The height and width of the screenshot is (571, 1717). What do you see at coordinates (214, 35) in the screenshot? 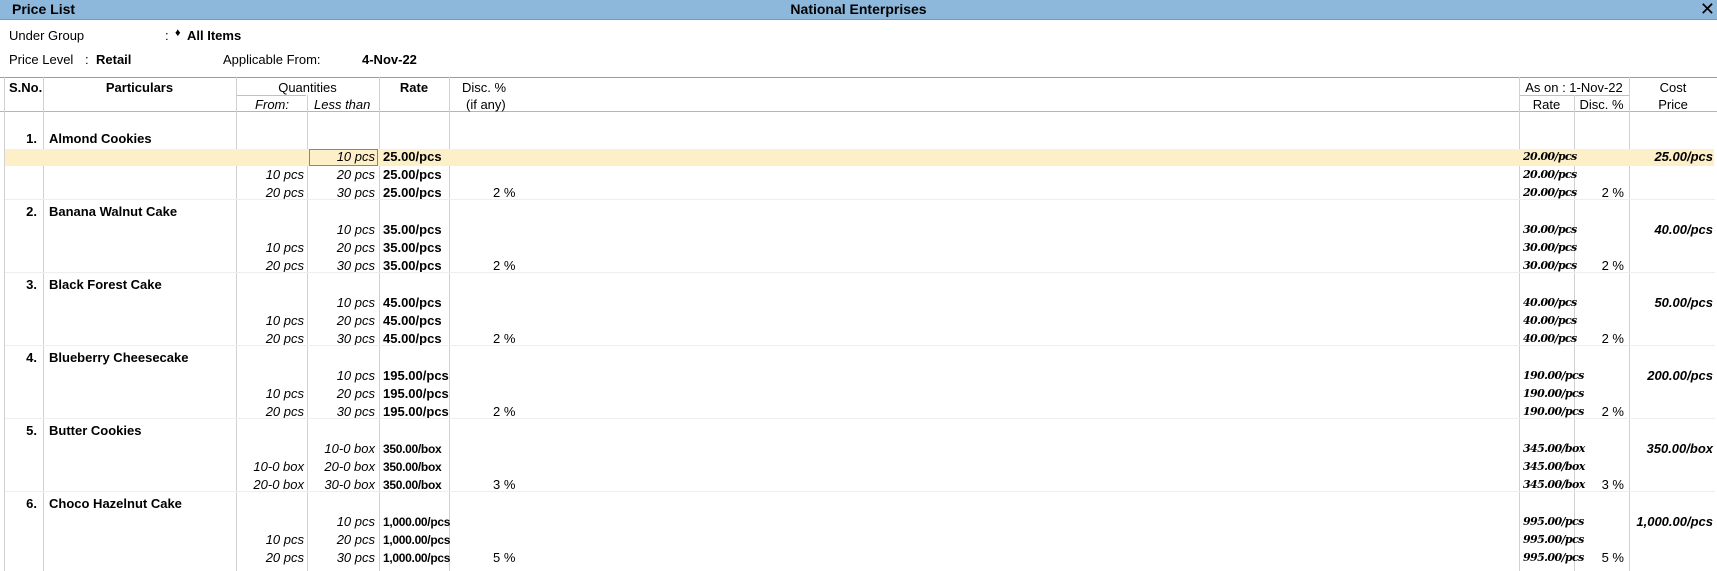
I see `under-group-value: All Items` at bounding box center [214, 35].